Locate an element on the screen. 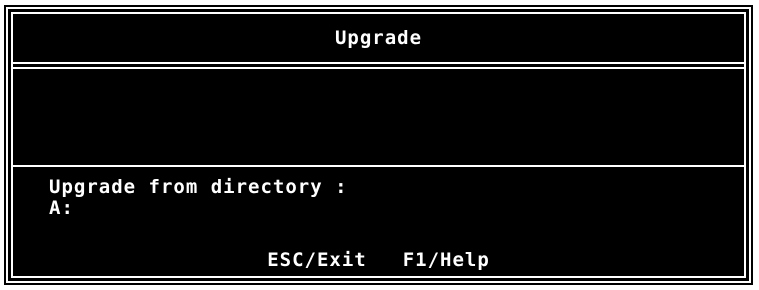  f1-help-hotkey: F1/Help is located at coordinates (446, 260).